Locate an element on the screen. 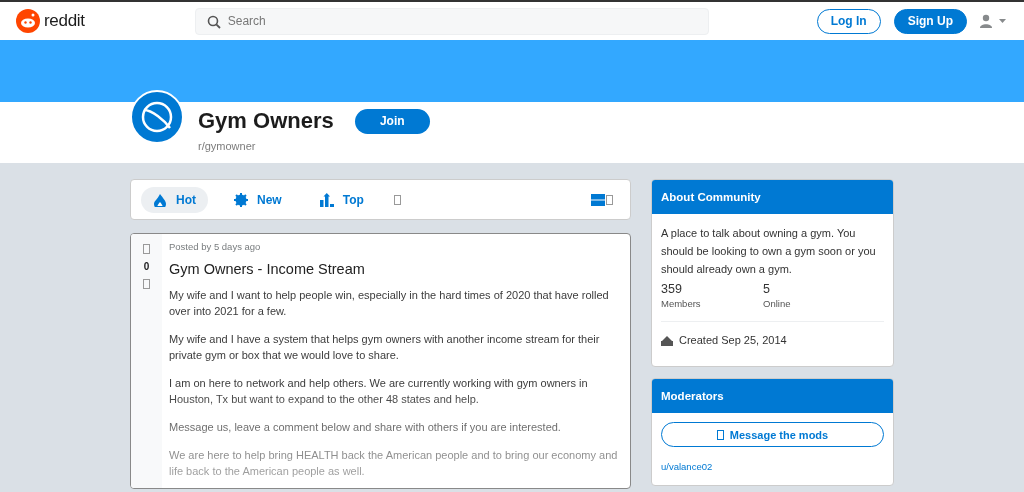 This screenshot has width=1024, height=492. stat-value: 5 is located at coordinates (767, 289).